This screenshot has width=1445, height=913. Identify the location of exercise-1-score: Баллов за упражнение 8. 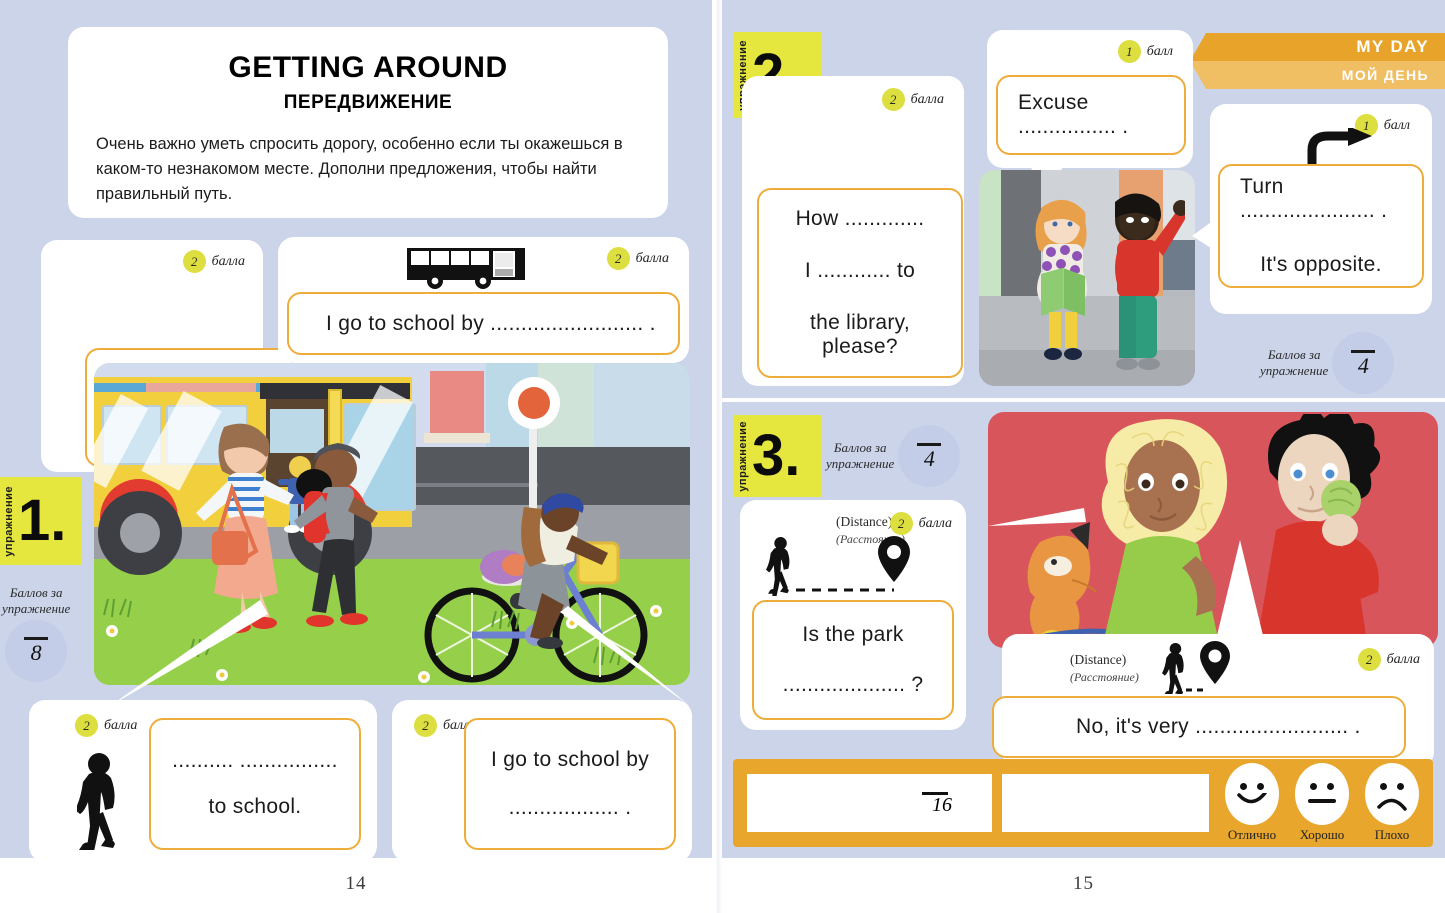
(36, 633).